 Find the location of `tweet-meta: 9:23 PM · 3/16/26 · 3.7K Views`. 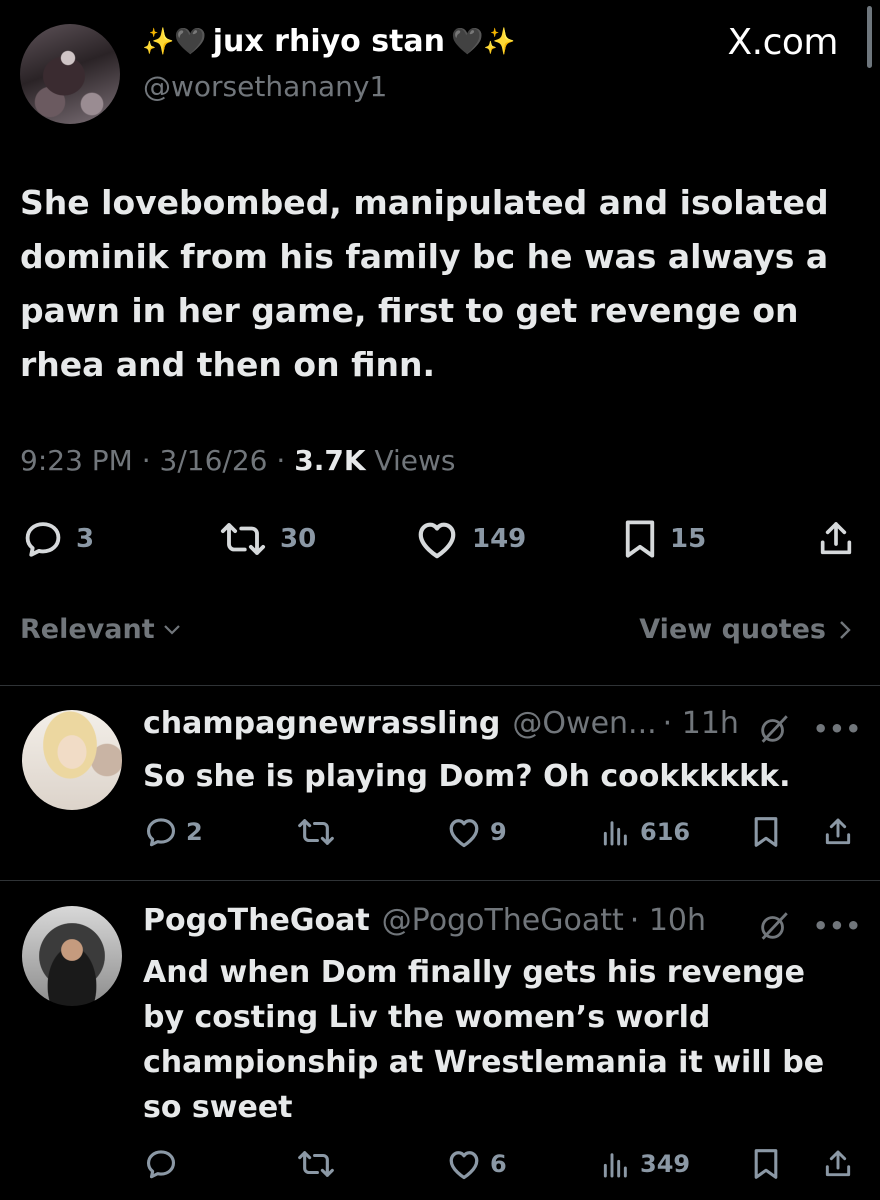

tweet-meta: 9:23 PM · 3/16/26 · 3.7K Views is located at coordinates (237, 460).